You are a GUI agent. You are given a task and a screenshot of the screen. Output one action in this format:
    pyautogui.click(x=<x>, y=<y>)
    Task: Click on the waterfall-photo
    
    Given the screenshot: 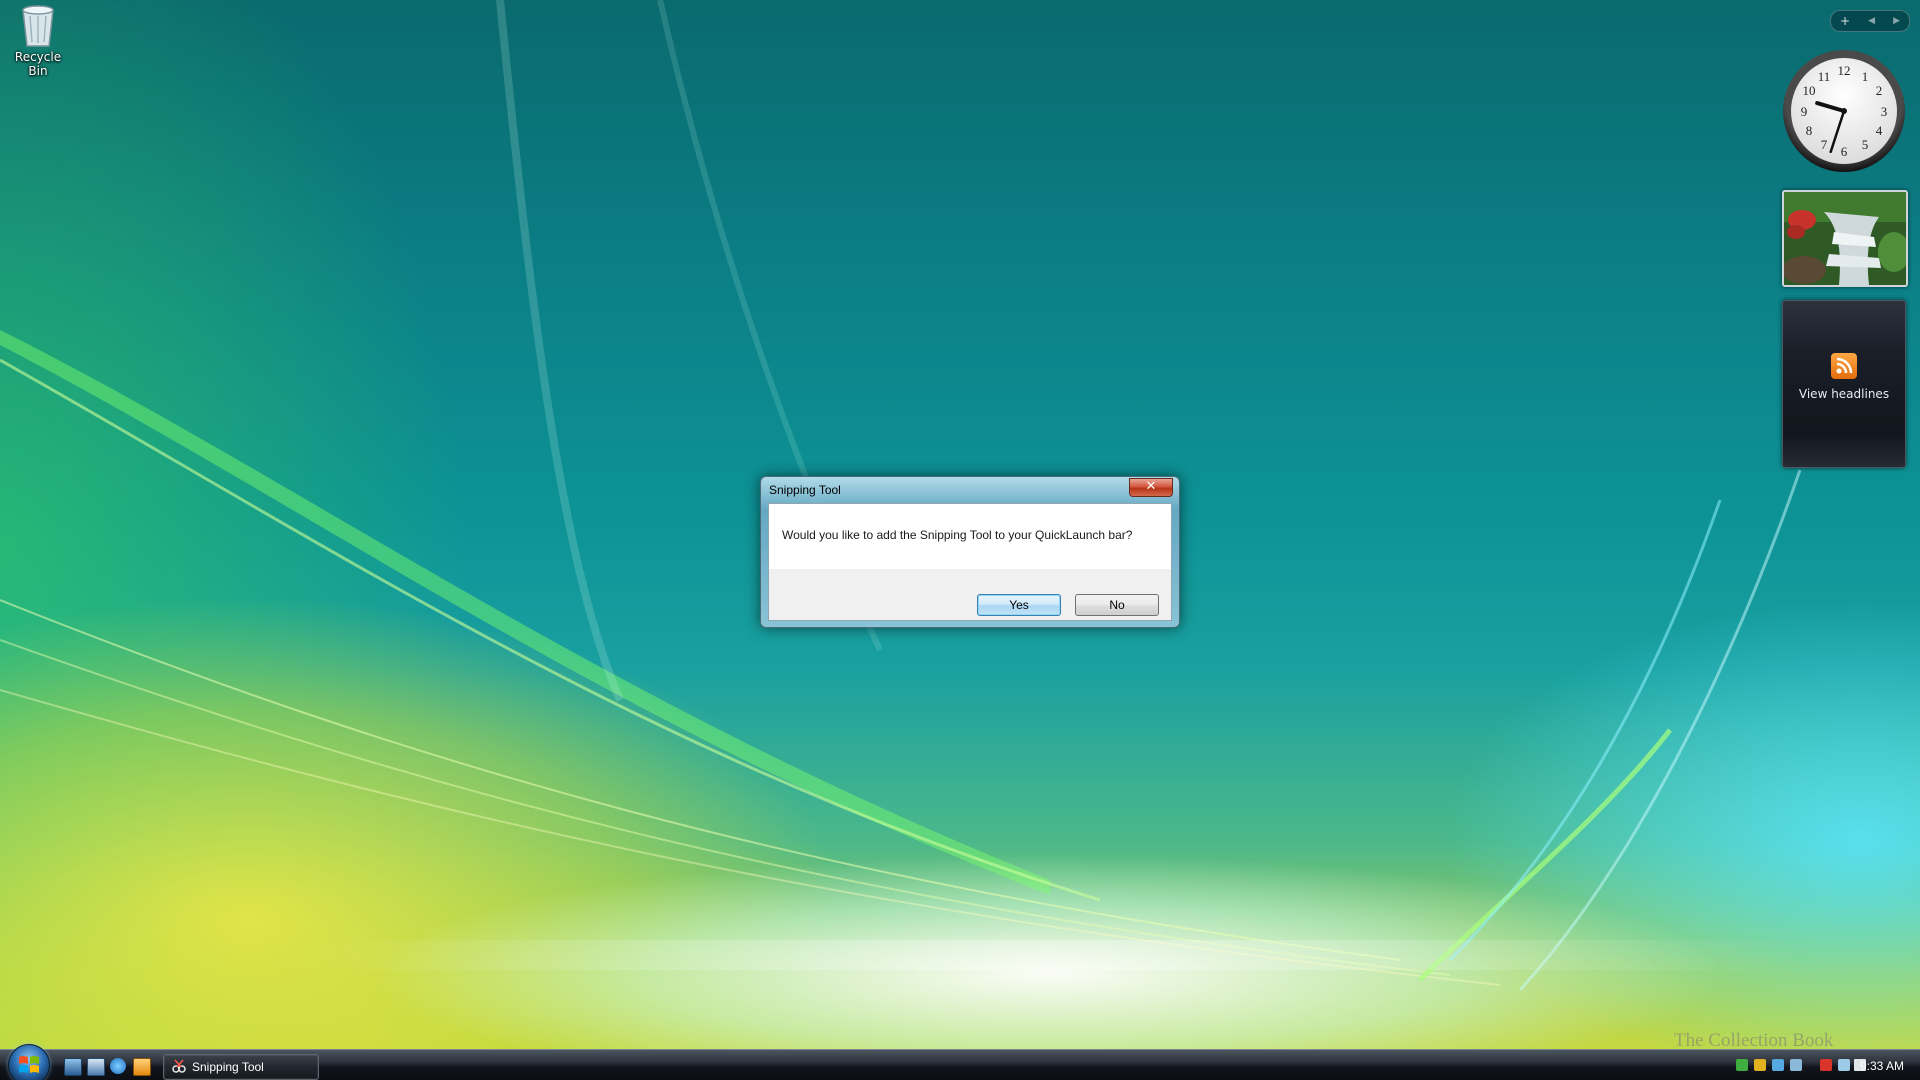 What is the action you would take?
    pyautogui.click(x=1845, y=238)
    